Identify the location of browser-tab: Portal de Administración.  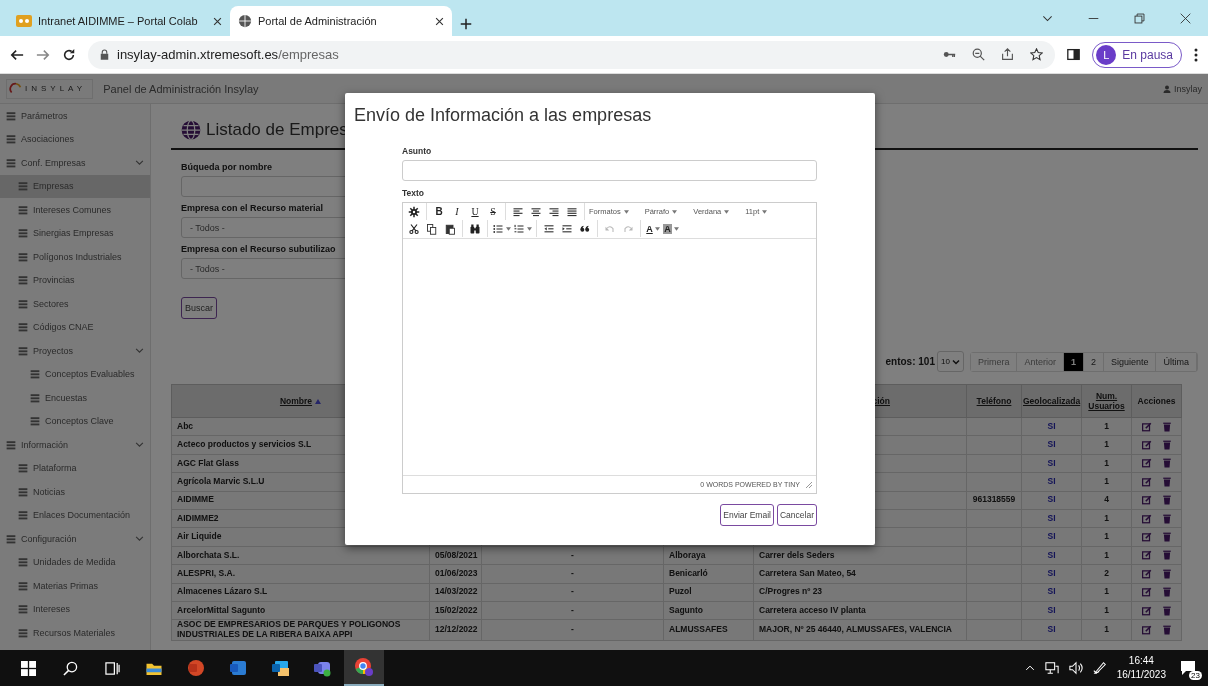
(341, 21).